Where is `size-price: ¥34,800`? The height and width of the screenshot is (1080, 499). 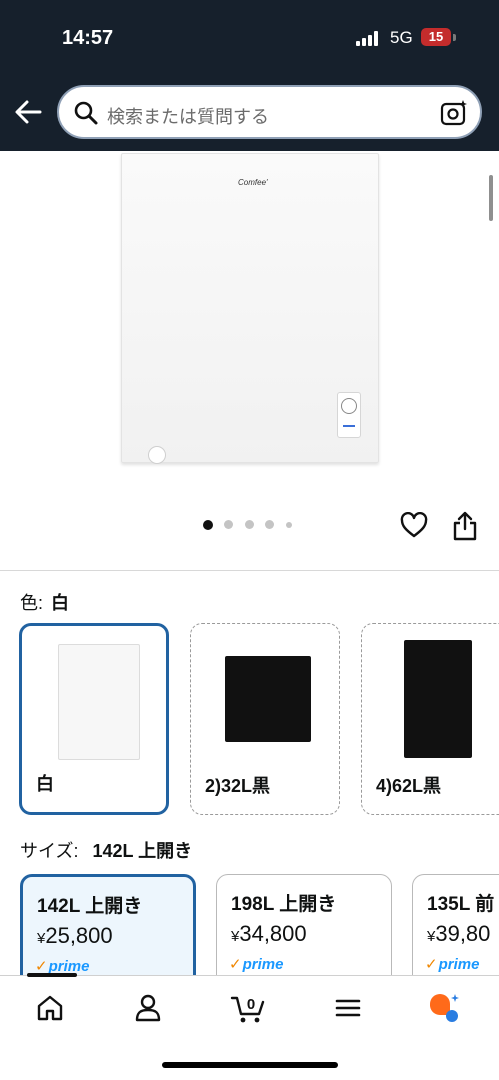
size-price: ¥34,800 is located at coordinates (269, 933).